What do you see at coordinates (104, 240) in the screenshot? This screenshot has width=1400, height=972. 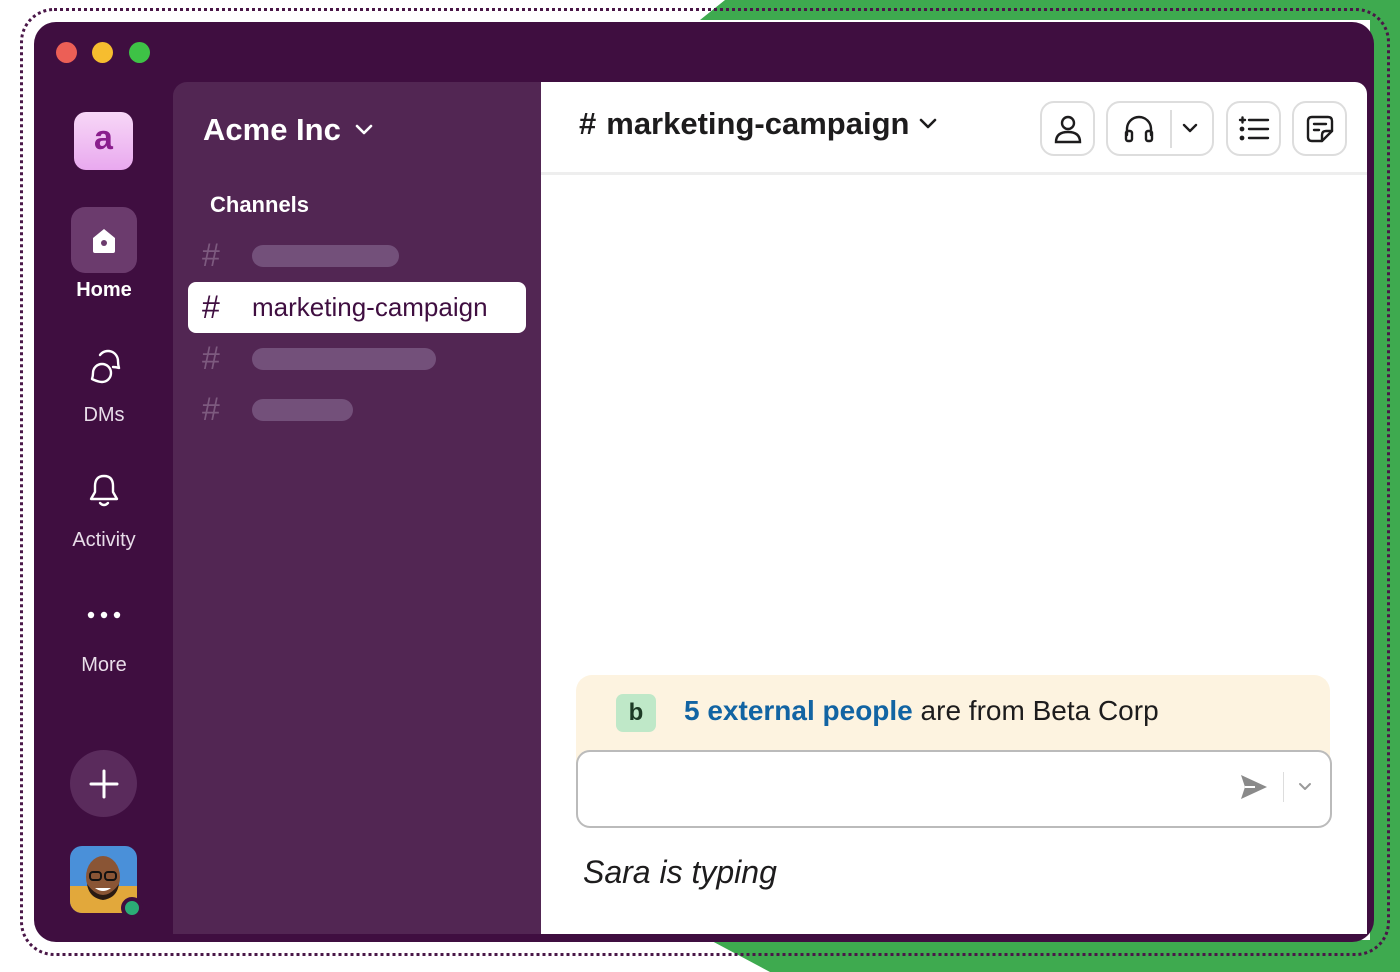 I see `home-icon` at bounding box center [104, 240].